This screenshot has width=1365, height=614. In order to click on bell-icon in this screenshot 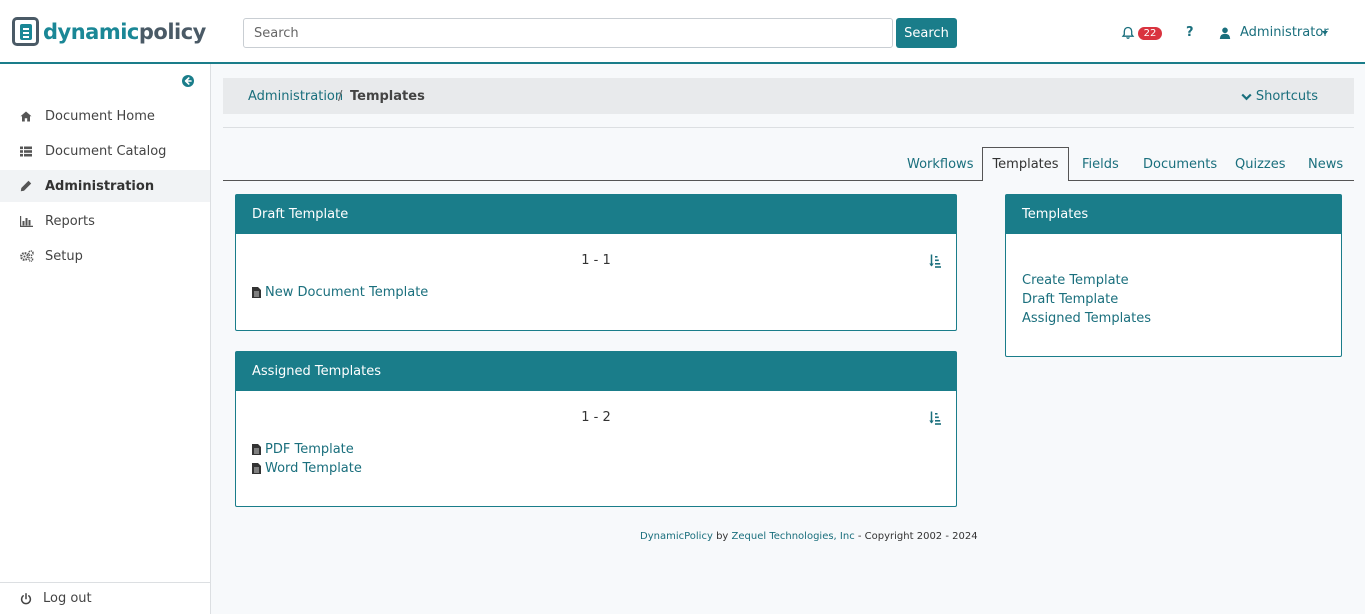, I will do `click(1128, 33)`.